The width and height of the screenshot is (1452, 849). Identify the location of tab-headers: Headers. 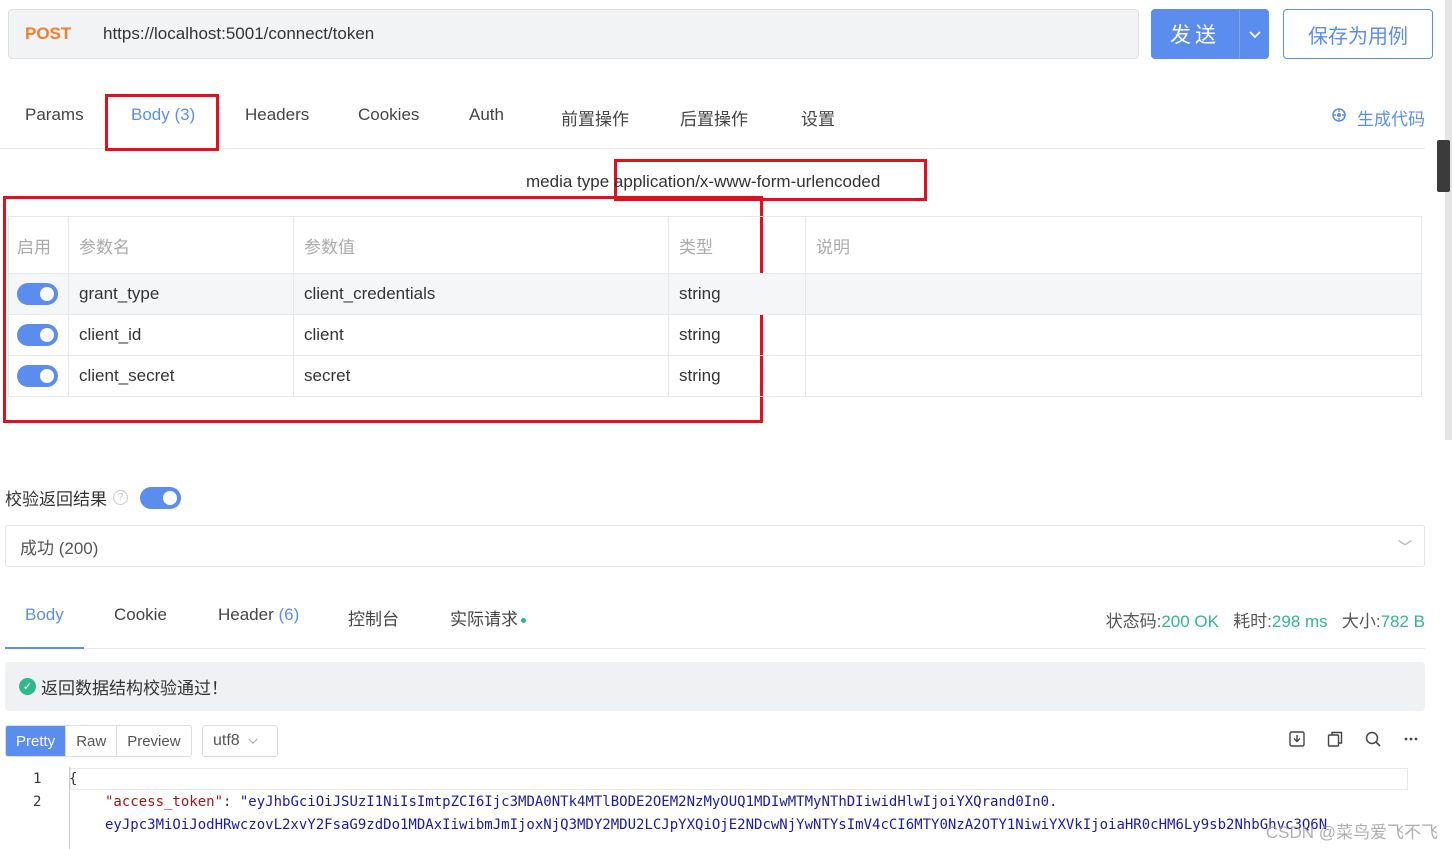
(277, 115).